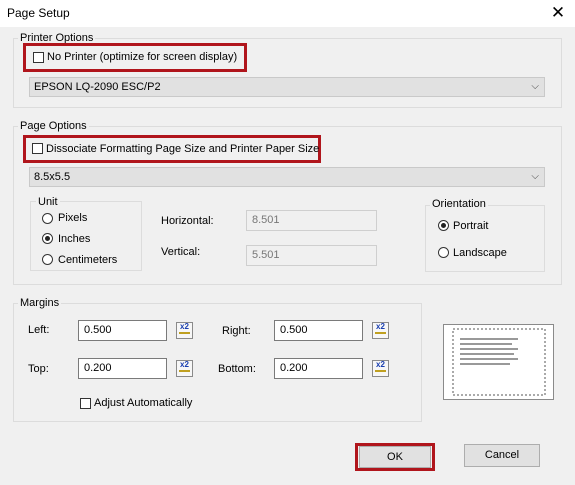 The width and height of the screenshot is (575, 485). What do you see at coordinates (380, 368) in the screenshot?
I see `bottom-margin-spin-icon: x2` at bounding box center [380, 368].